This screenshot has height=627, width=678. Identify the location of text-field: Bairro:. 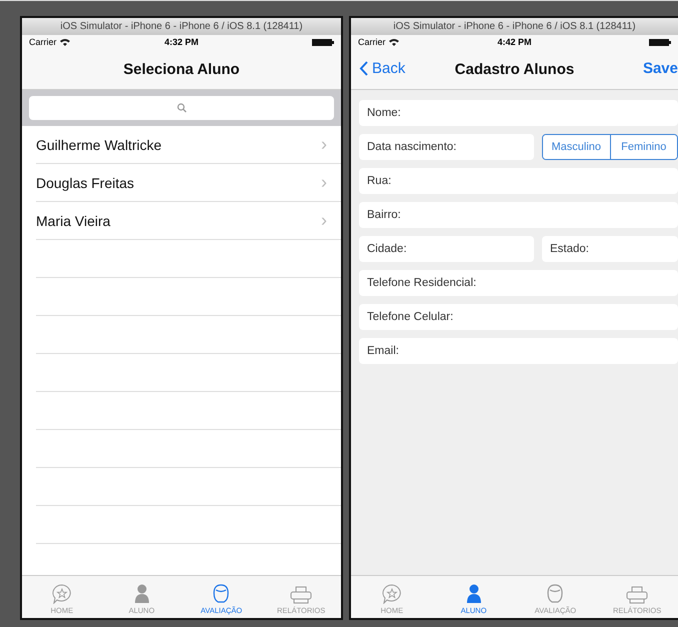
(518, 215).